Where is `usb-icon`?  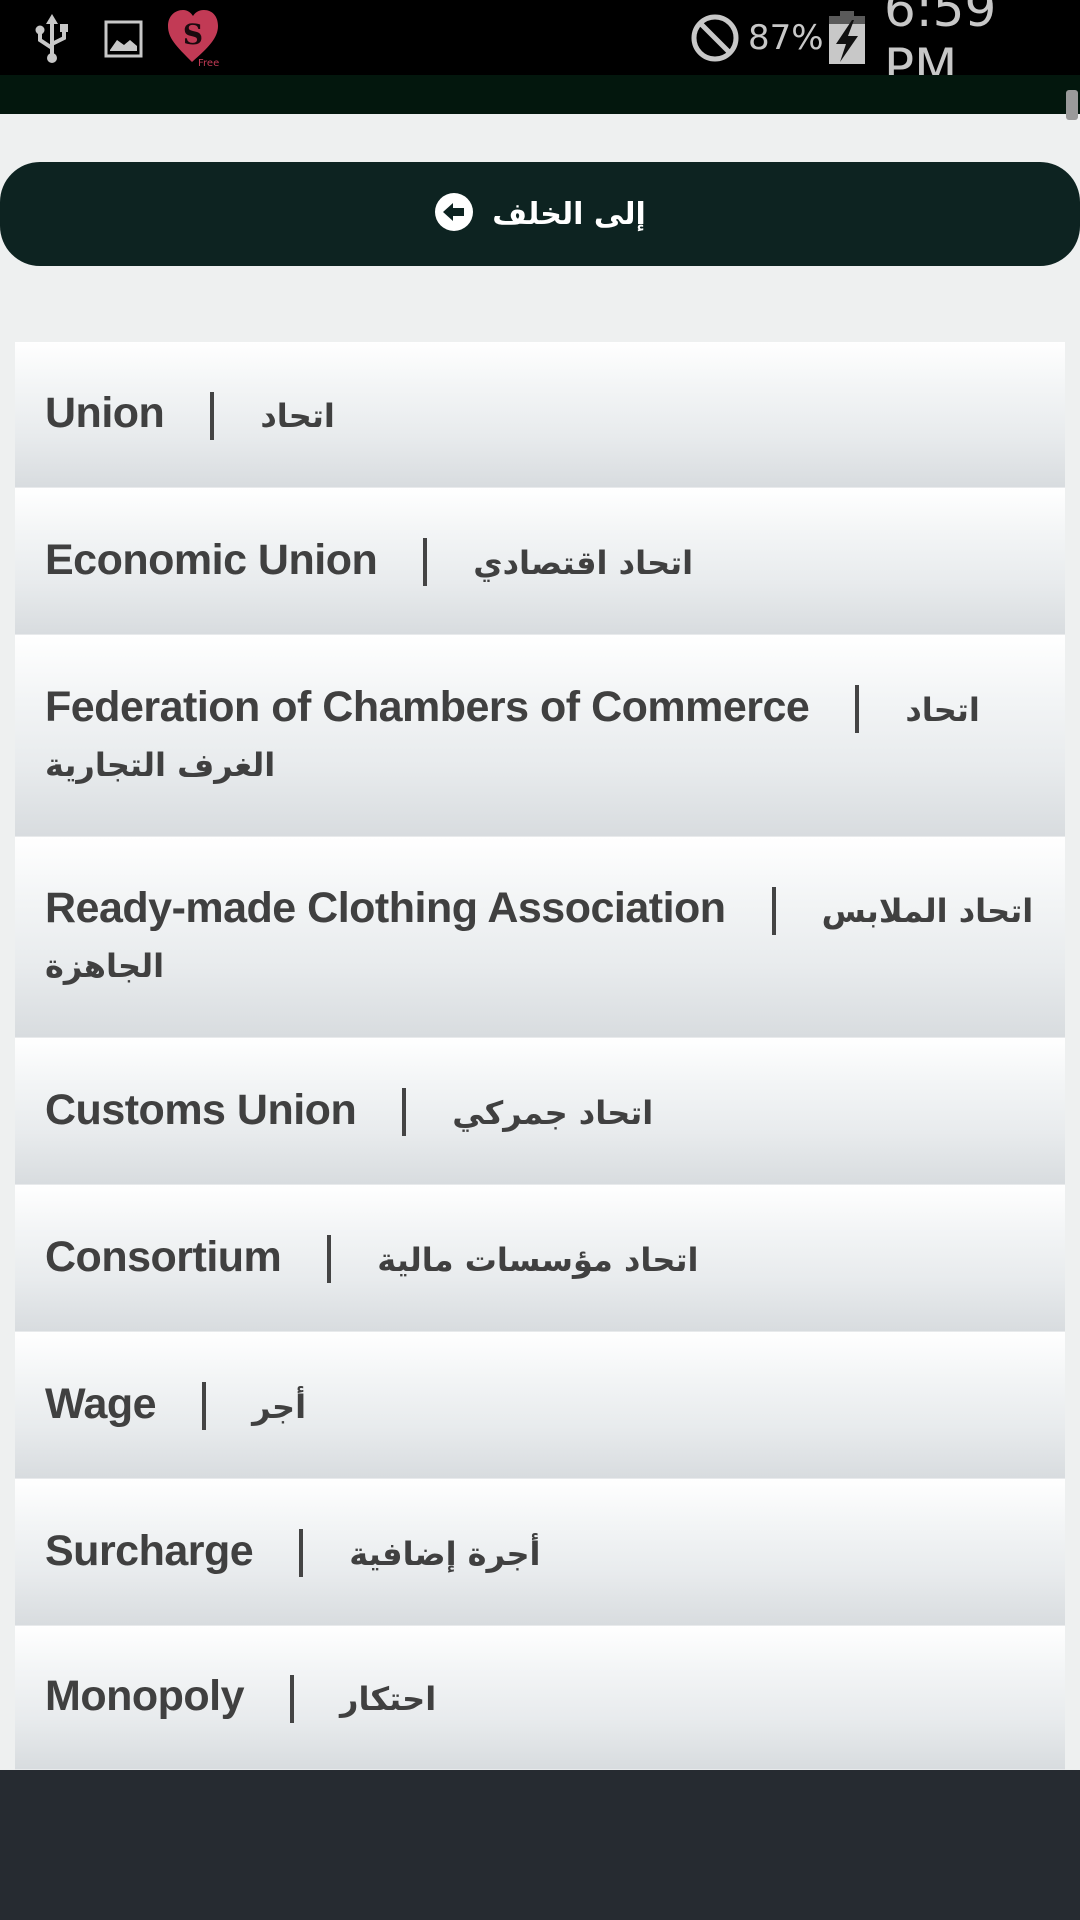 usb-icon is located at coordinates (52, 37).